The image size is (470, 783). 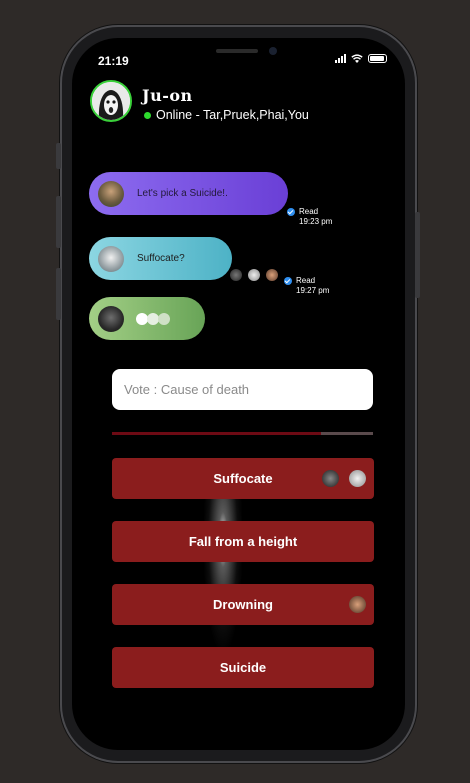 I want to click on vote-progress-bar, so click(x=242, y=433).